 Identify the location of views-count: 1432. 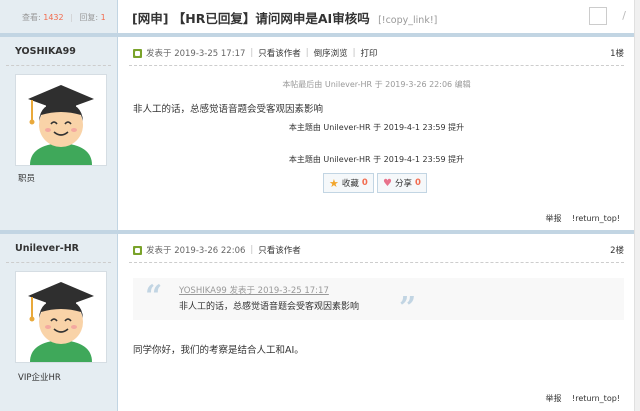
(53, 17).